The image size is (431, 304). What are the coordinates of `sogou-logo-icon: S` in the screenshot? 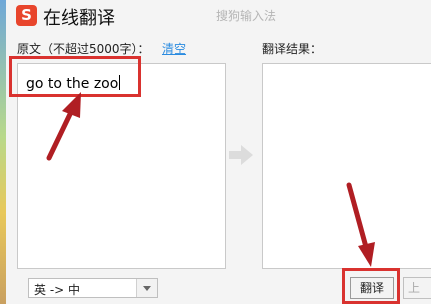 It's located at (26, 15).